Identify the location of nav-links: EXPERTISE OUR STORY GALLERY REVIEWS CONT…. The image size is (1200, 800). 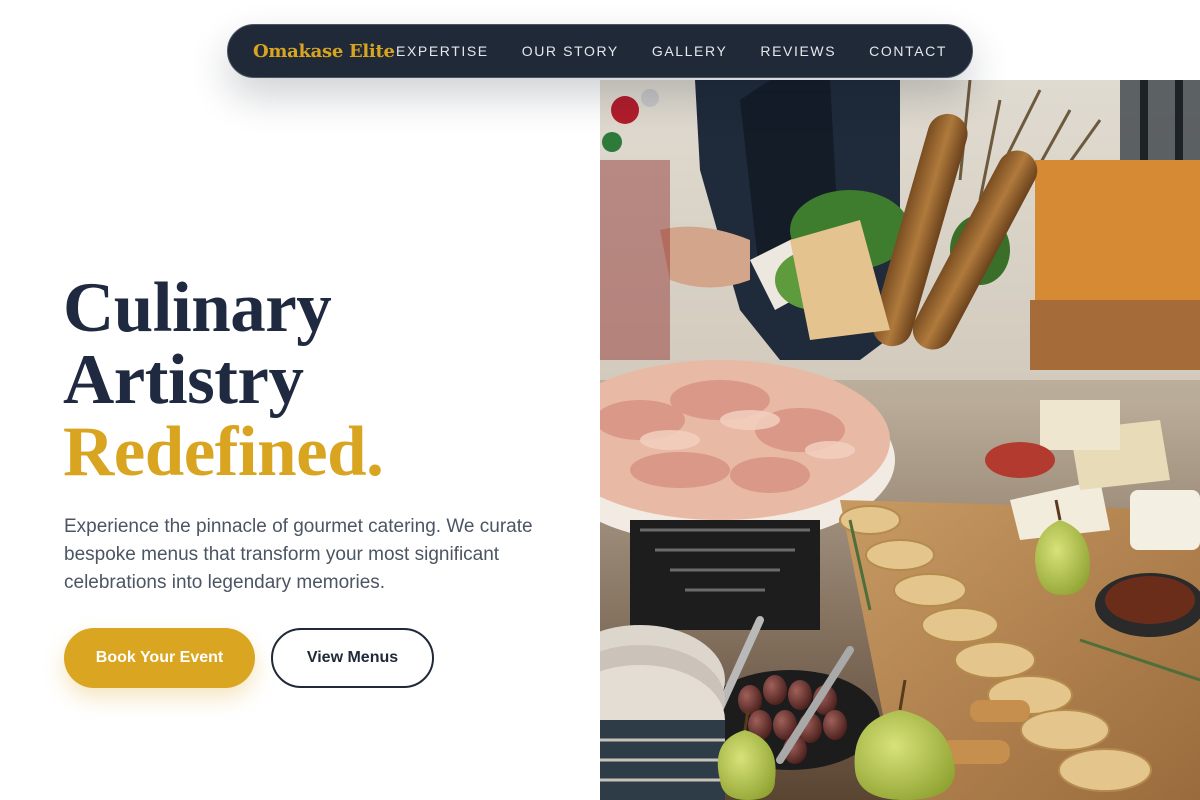
(671, 51).